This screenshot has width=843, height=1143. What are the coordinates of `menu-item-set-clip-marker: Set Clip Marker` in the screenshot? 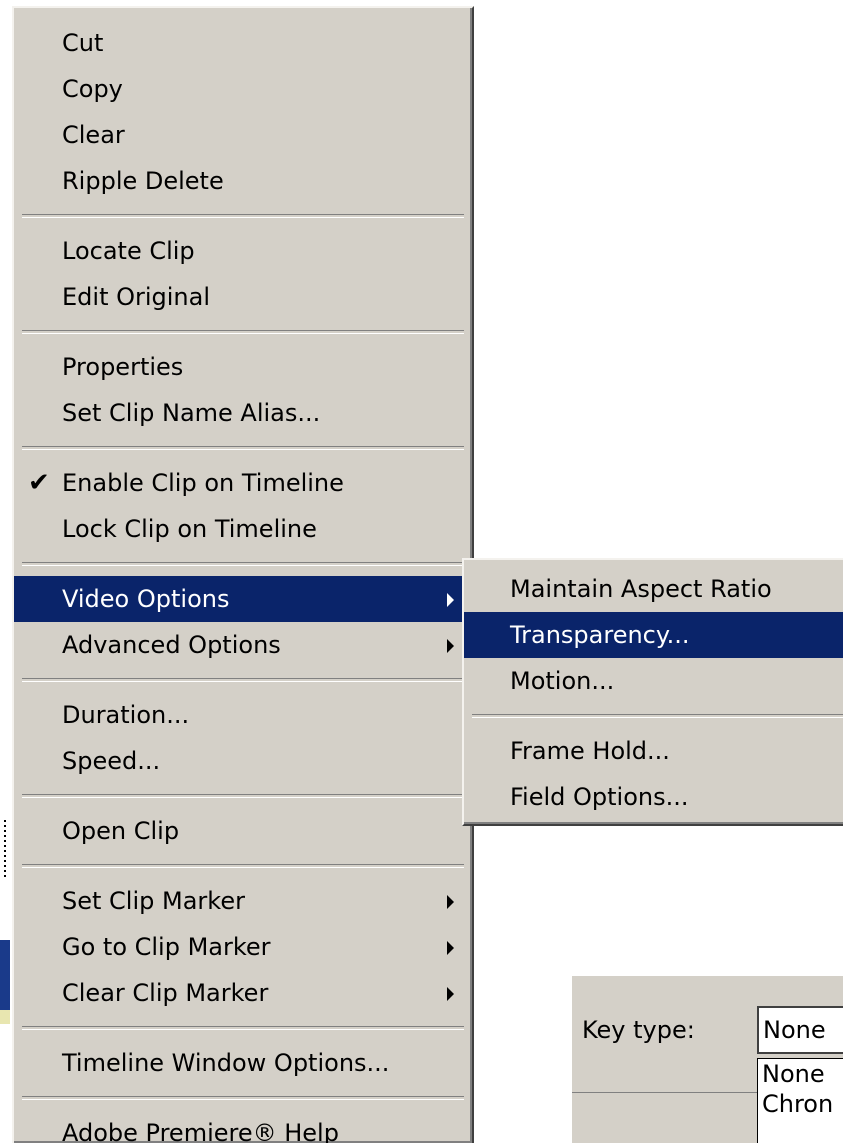 It's located at (243, 901).